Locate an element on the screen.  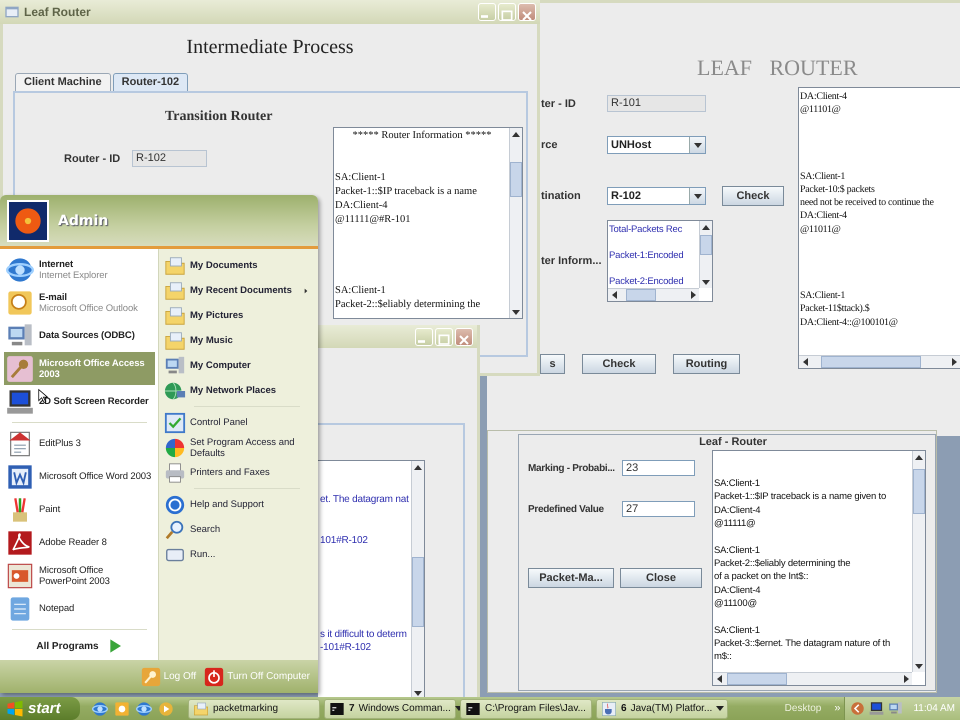
menu-item: E-mail Microsoft Office Outlook is located at coordinates (79, 302).